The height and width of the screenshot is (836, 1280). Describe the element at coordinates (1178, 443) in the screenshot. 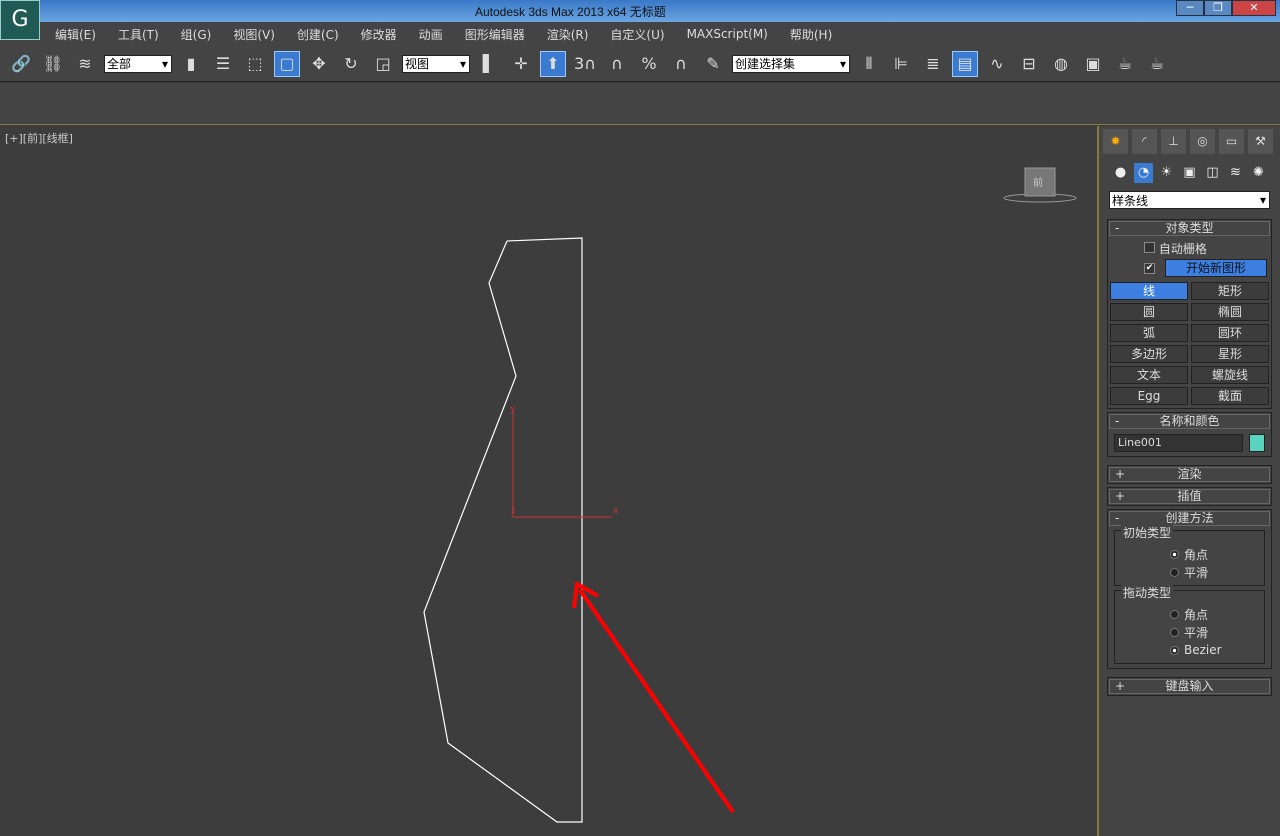

I see `object-name-input: Line001` at that location.